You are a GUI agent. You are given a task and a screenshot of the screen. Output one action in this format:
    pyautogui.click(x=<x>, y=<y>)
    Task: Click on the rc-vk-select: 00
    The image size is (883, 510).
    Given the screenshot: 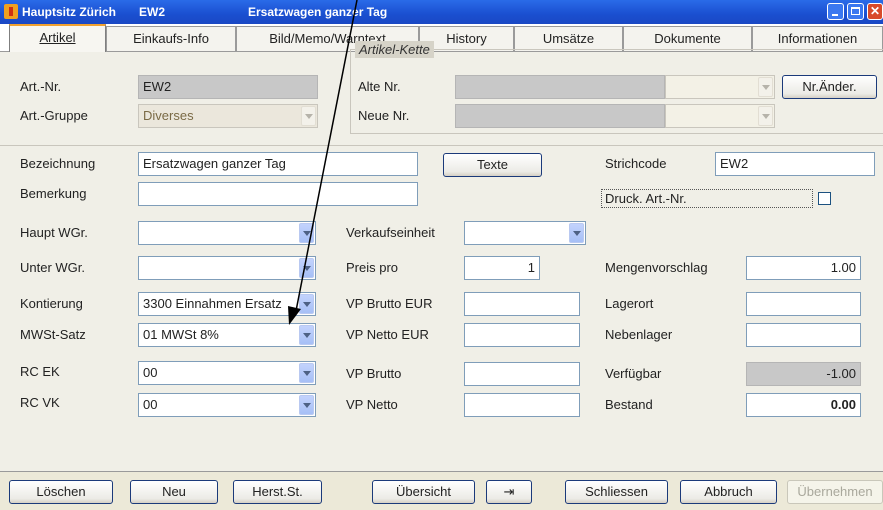 What is the action you would take?
    pyautogui.click(x=227, y=405)
    